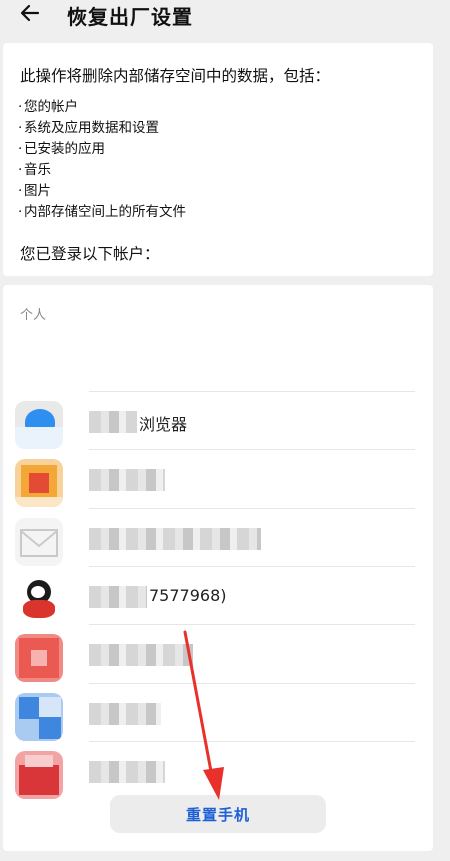  I want to click on back-button, so click(34, 20).